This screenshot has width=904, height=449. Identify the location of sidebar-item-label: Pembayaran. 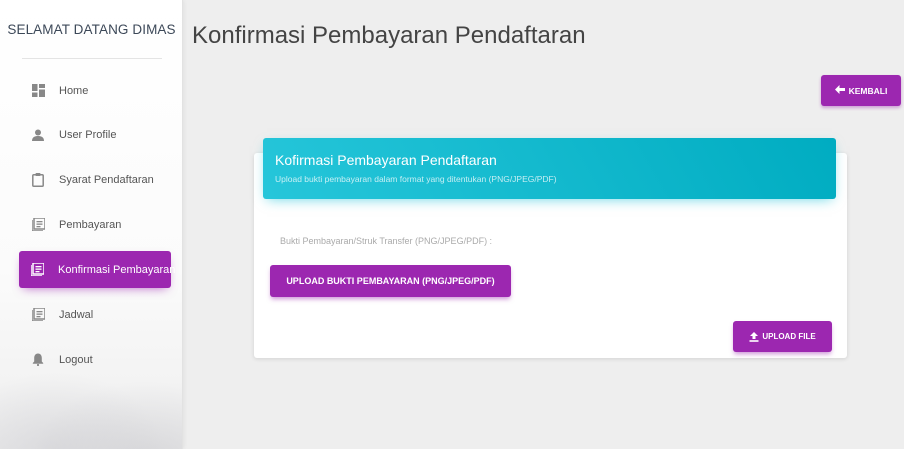
(90, 224).